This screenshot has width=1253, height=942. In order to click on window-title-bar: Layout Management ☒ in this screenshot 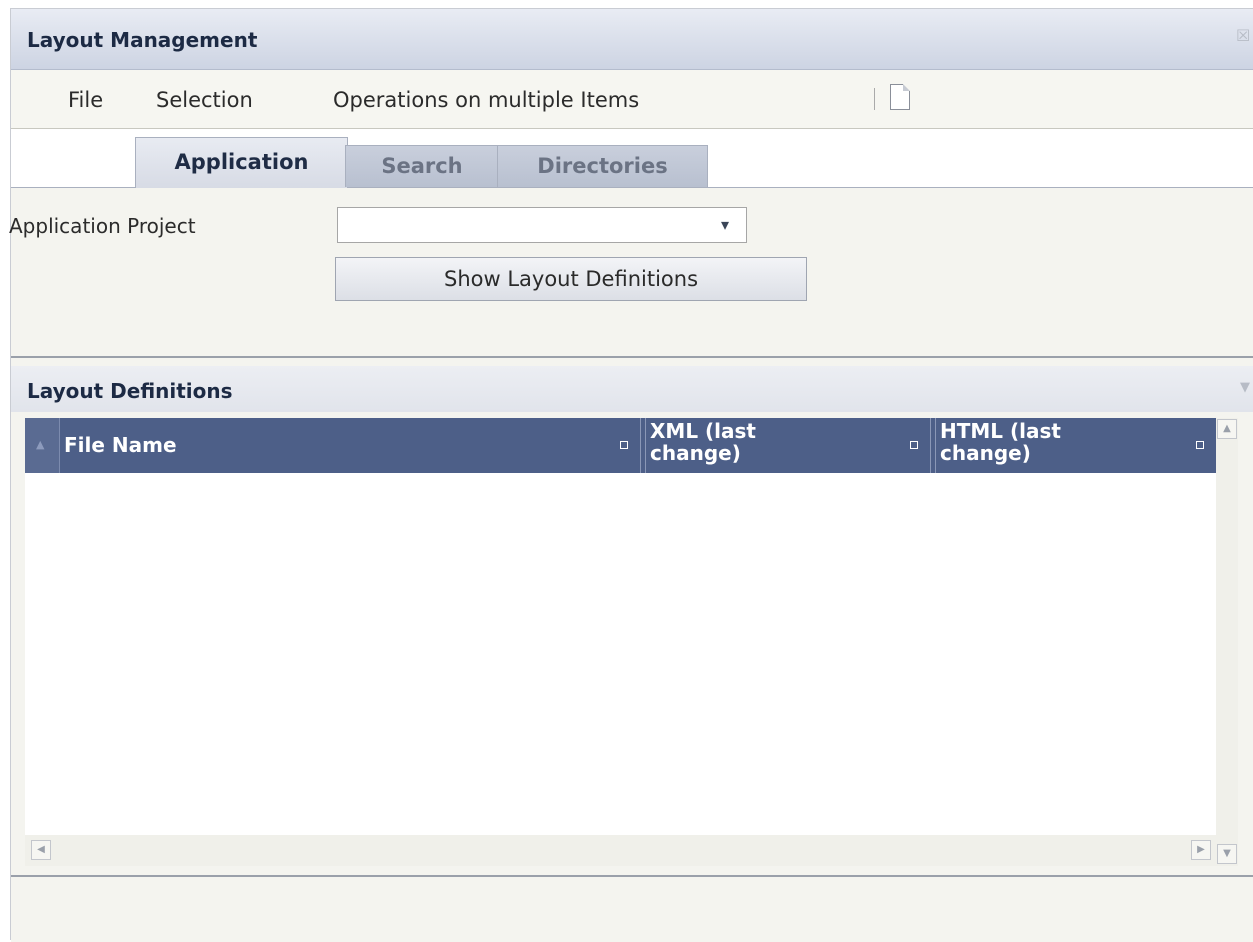, I will do `click(632, 39)`.